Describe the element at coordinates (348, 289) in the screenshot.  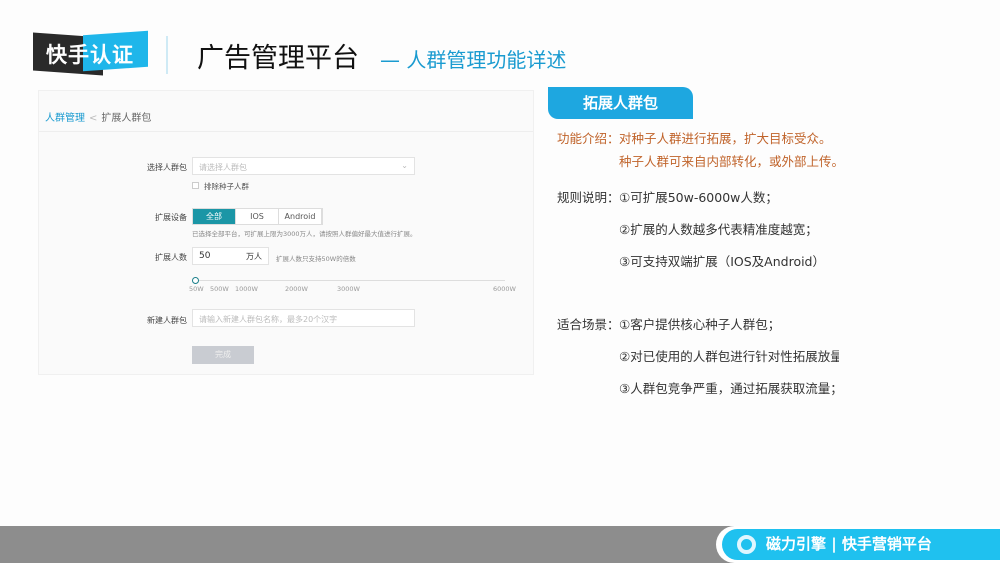
I see `slider-tick: 3000W` at that location.